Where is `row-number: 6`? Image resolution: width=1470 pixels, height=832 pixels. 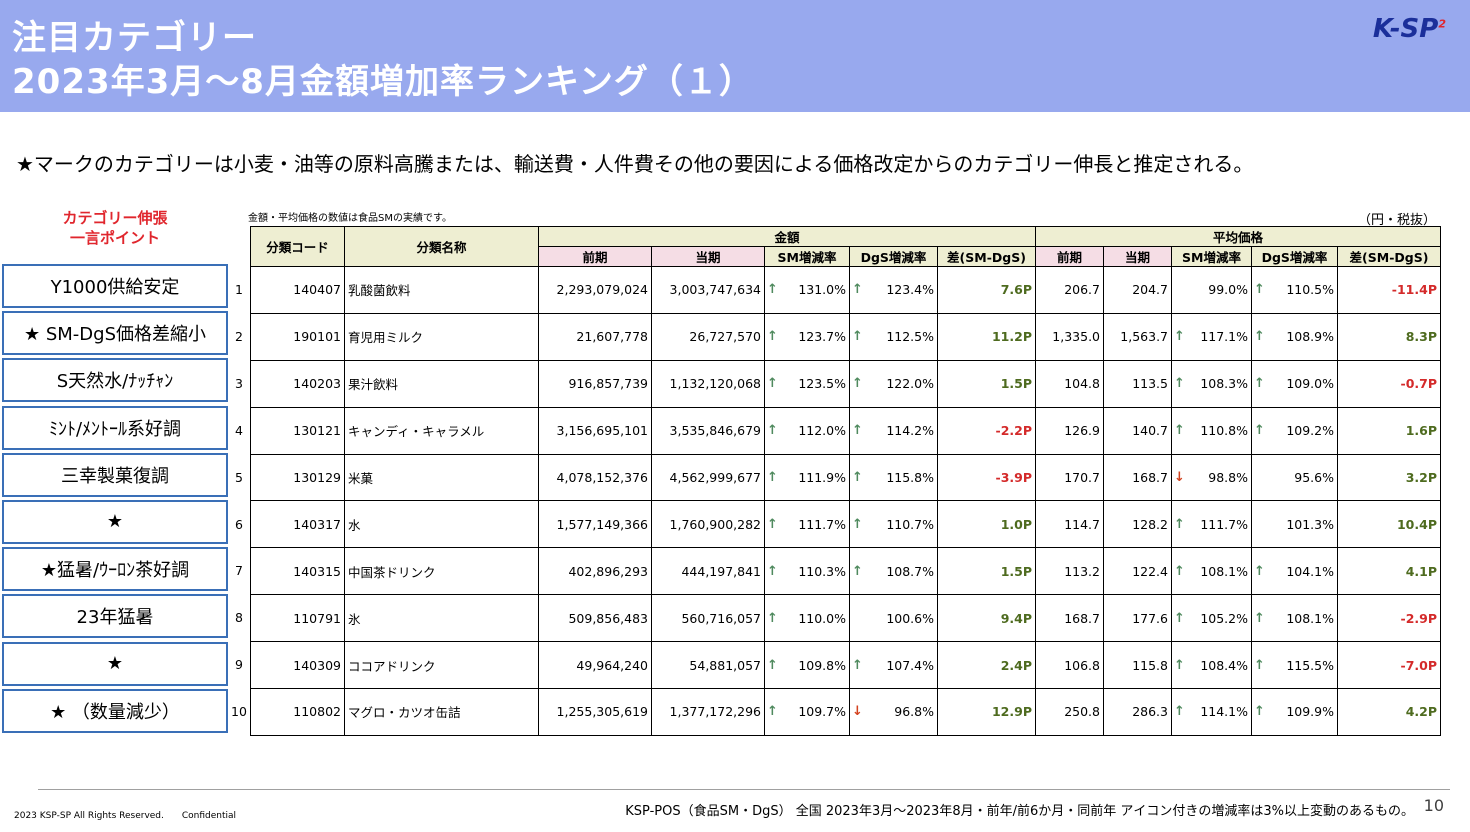 row-number: 6 is located at coordinates (239, 524).